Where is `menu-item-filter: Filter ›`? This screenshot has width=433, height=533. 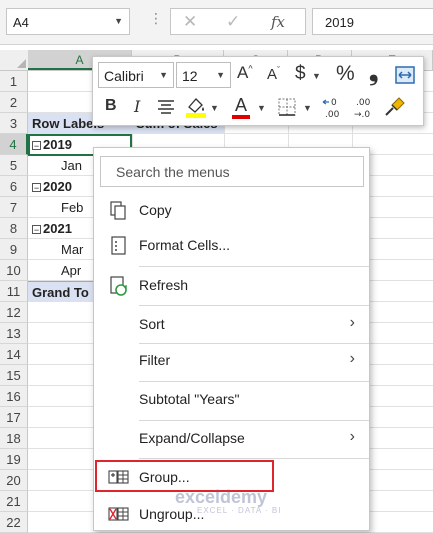 menu-item-filter: Filter › is located at coordinates (231, 361).